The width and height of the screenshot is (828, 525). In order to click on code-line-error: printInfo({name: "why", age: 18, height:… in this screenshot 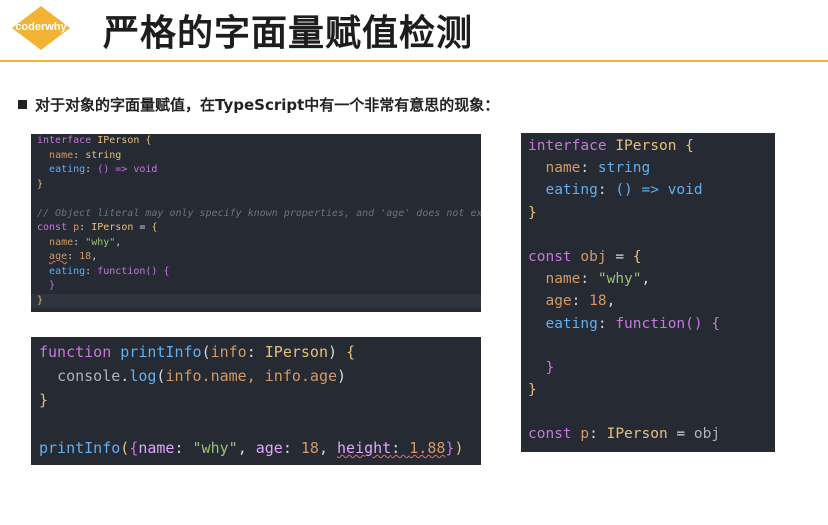, I will do `click(251, 448)`.